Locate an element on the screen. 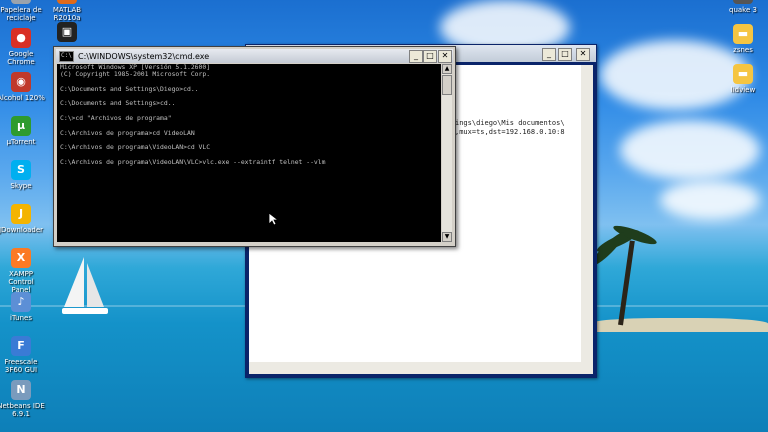 This screenshot has width=768, height=432. sailboat is located at coordinates (85, 285).